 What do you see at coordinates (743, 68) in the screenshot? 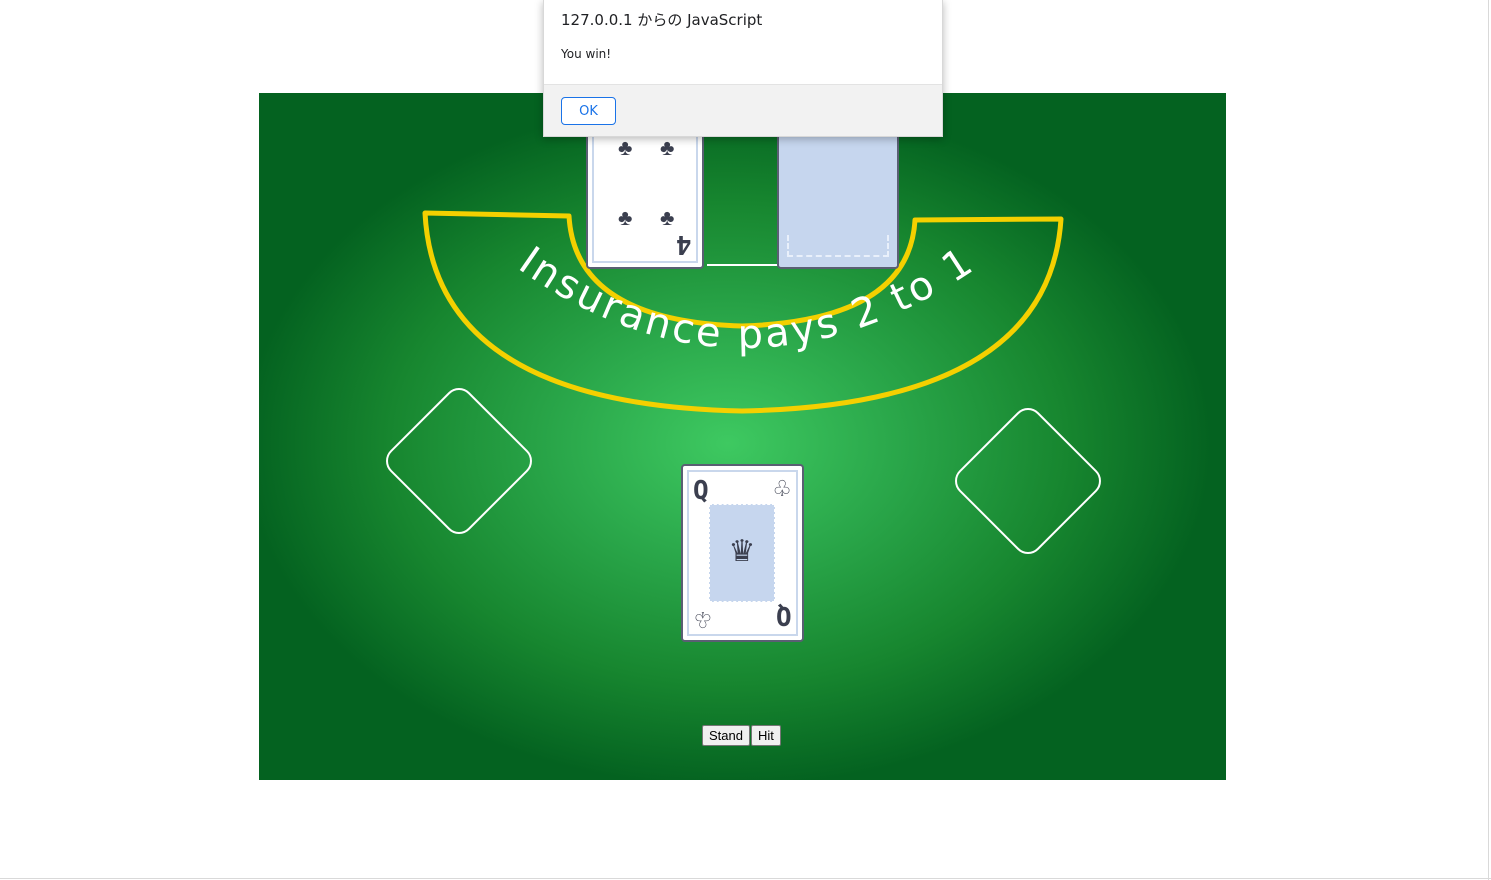
I see `alert-dialog: 127.0.0.1 からの JavaScript You win! OK` at bounding box center [743, 68].